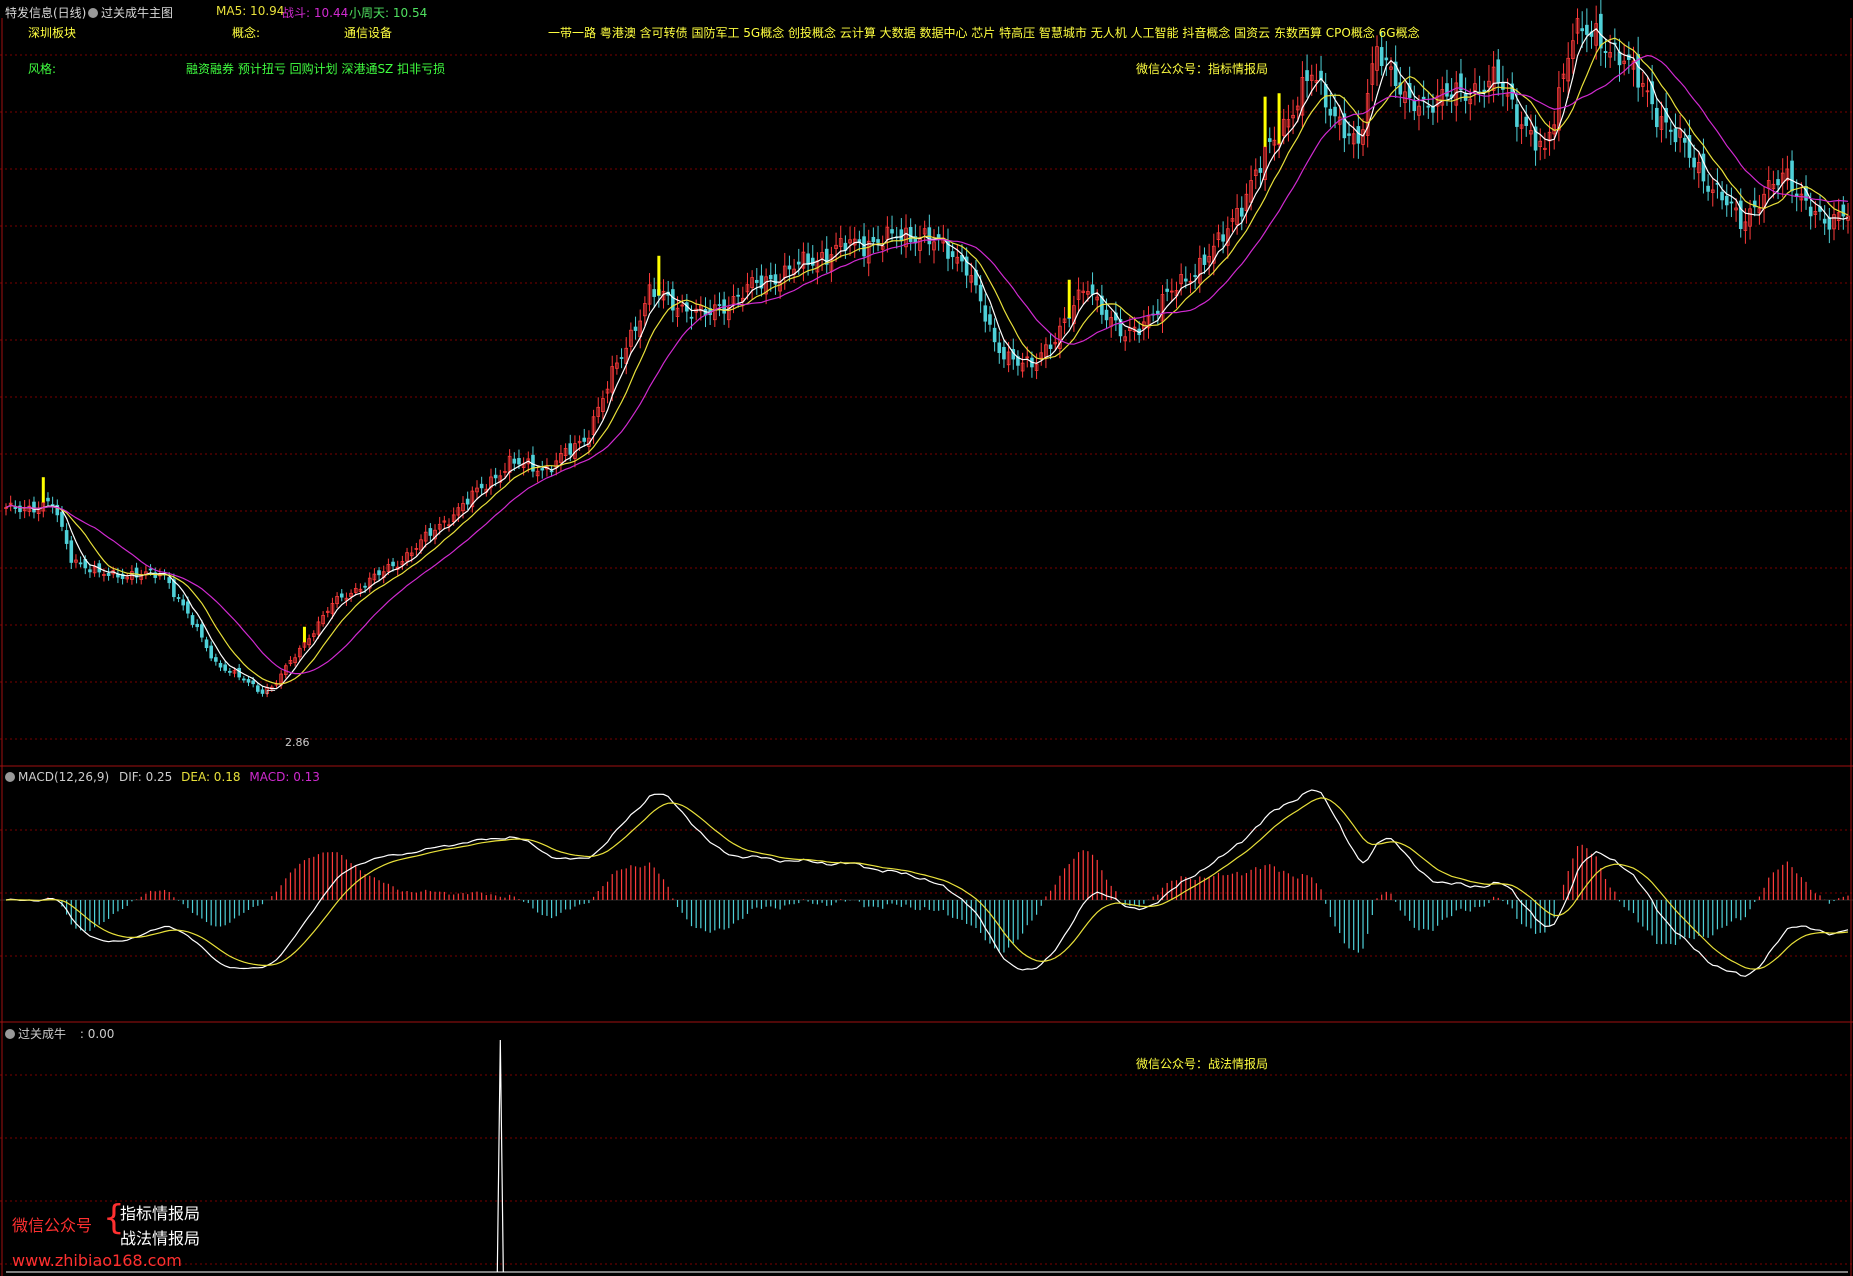  Describe the element at coordinates (1202, 69) in the screenshot. I see `wechat-main: 微信公众号：指标情报局` at that location.